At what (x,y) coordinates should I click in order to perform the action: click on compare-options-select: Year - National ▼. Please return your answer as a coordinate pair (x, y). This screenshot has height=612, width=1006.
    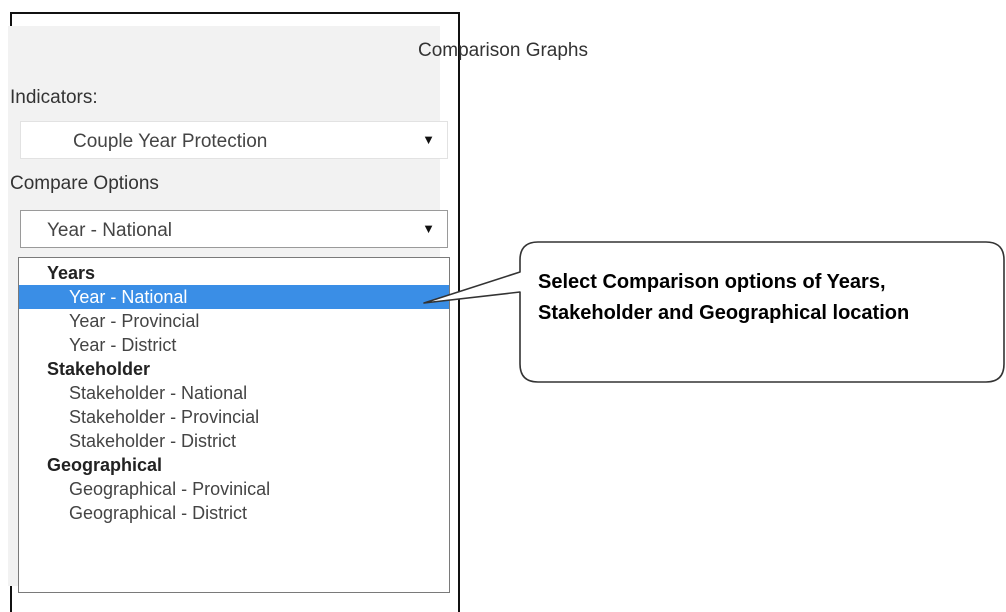
    Looking at the image, I should click on (234, 229).